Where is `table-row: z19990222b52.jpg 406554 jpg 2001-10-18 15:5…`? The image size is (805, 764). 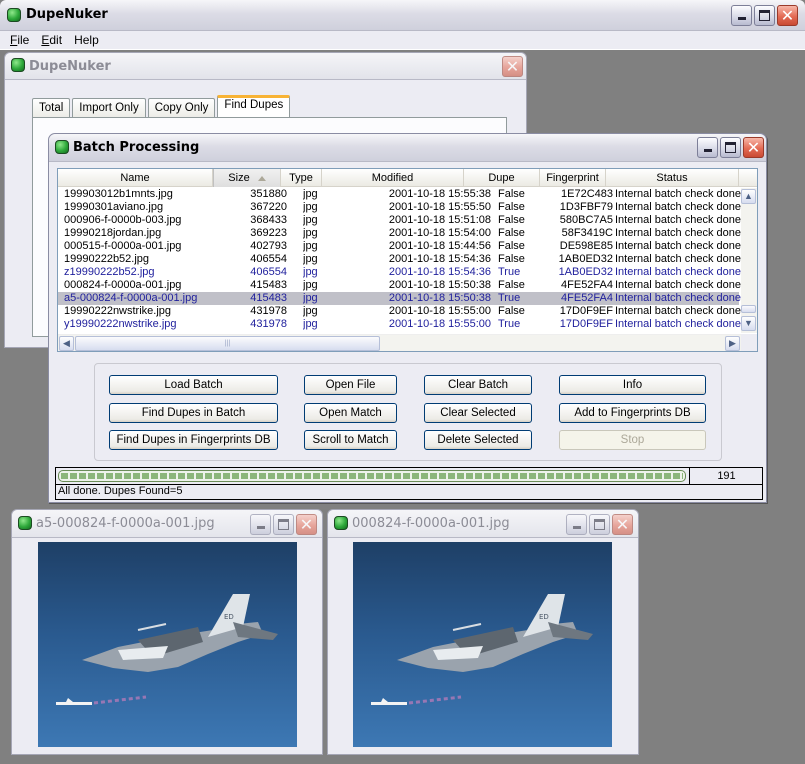 table-row: z19990222b52.jpg 406554 jpg 2001-10-18 15:5… is located at coordinates (400, 272).